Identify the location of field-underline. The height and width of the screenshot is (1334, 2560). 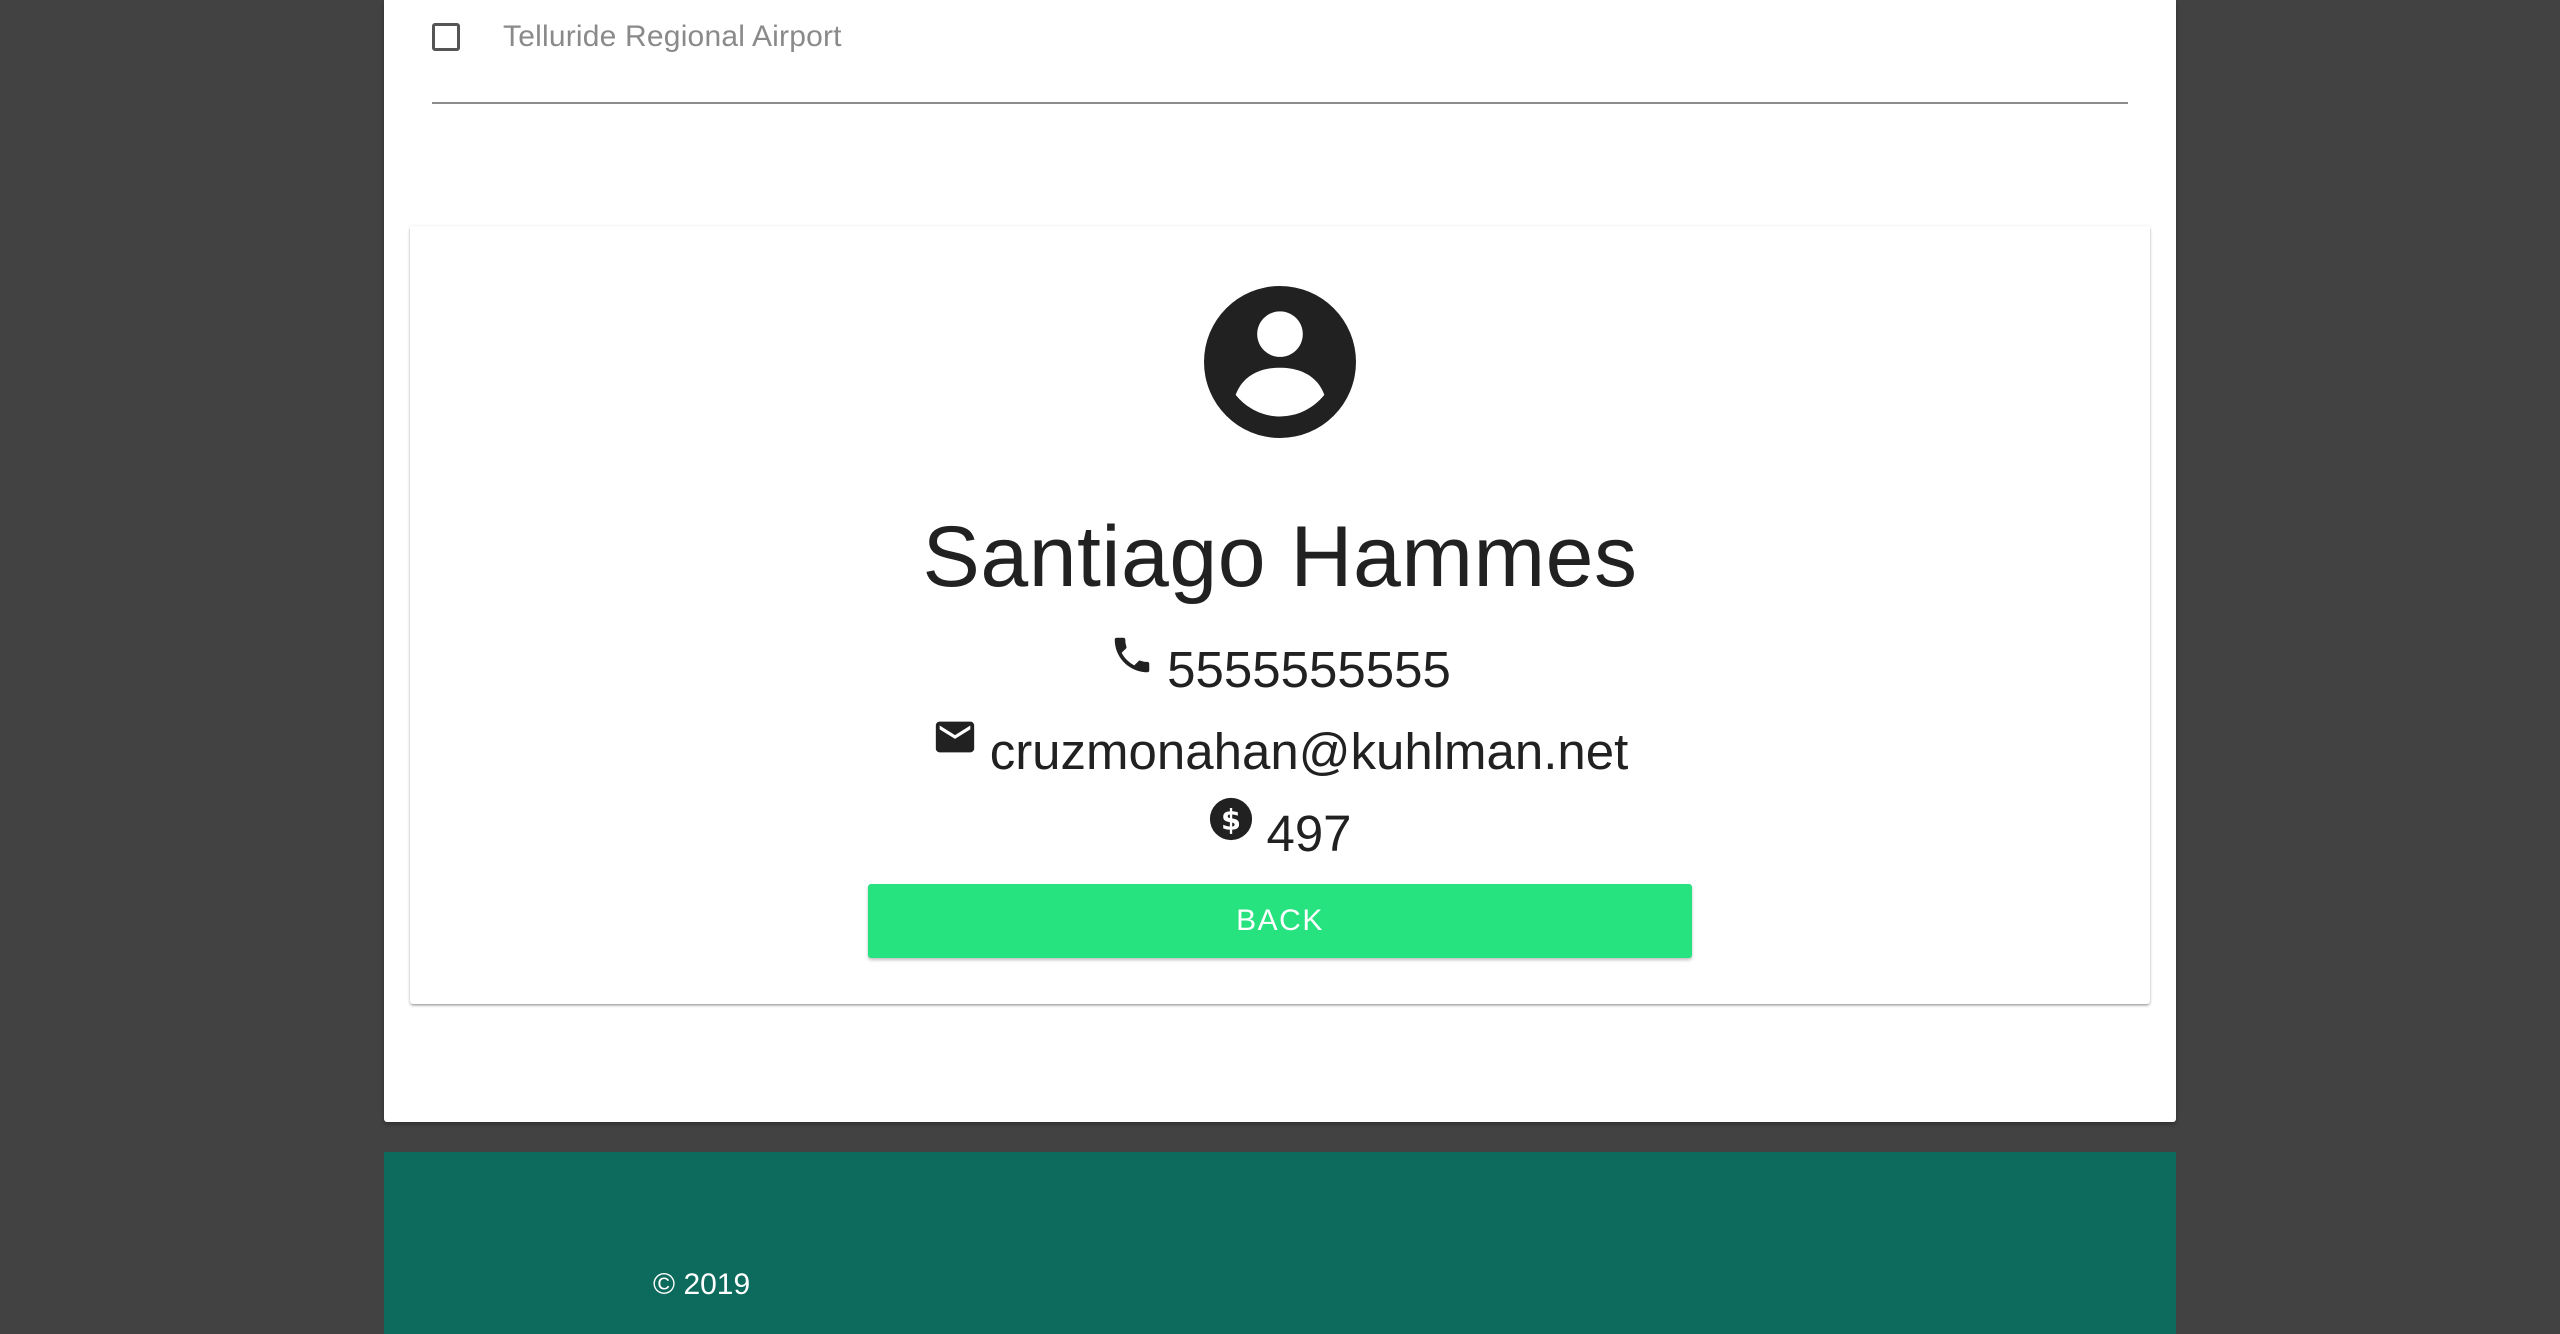
(1280, 103).